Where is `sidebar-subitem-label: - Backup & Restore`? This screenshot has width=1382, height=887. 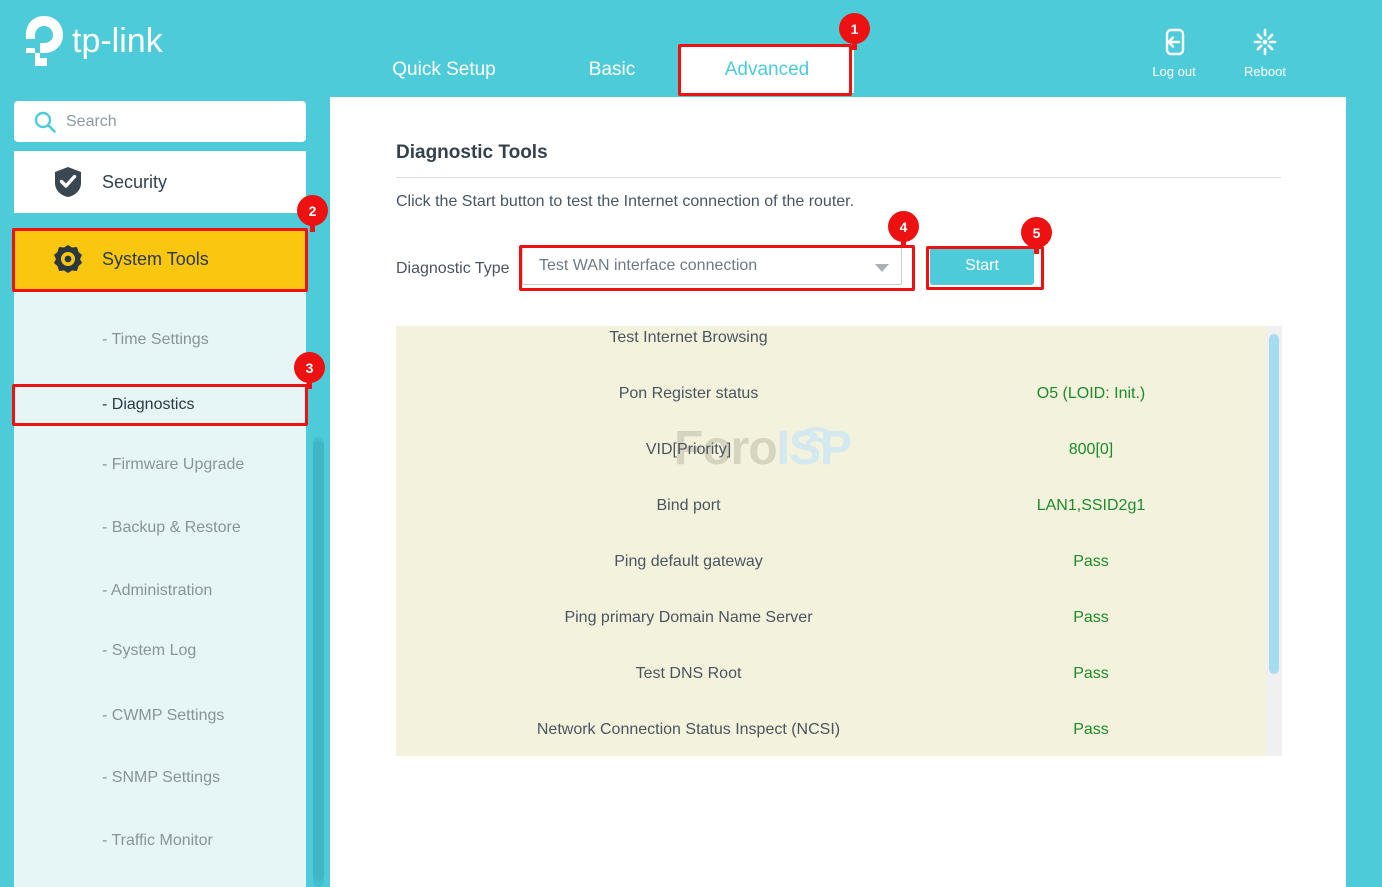
sidebar-subitem-label: - Backup & Restore is located at coordinates (171, 527).